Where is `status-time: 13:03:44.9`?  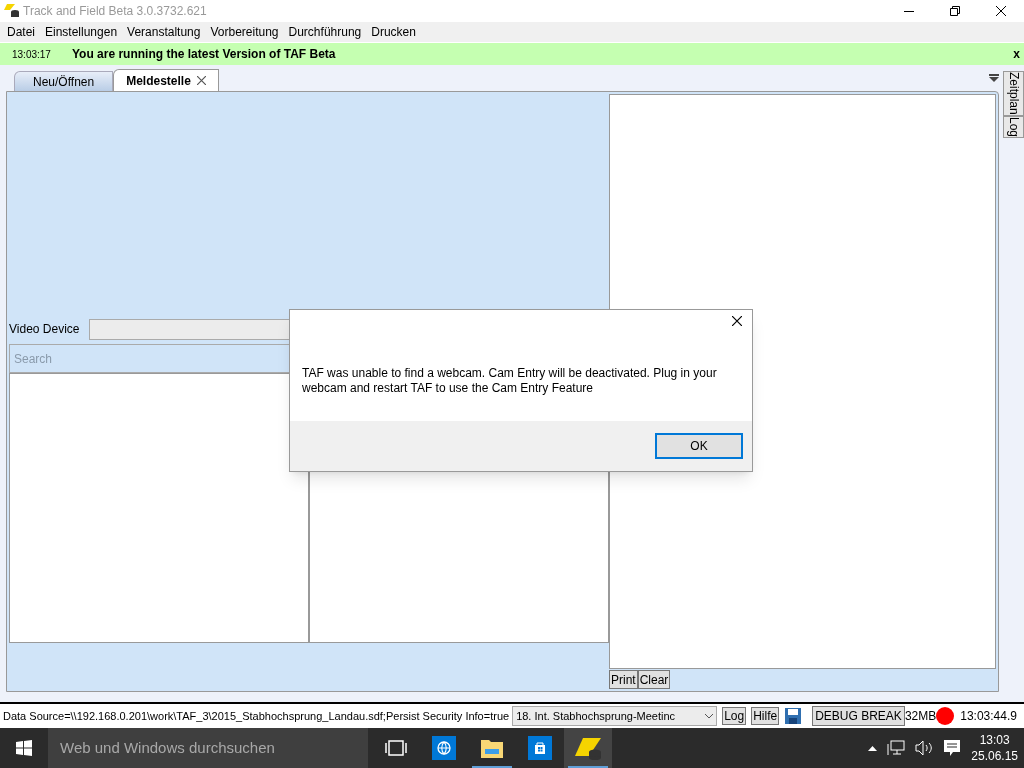 status-time: 13:03:44.9 is located at coordinates (988, 716).